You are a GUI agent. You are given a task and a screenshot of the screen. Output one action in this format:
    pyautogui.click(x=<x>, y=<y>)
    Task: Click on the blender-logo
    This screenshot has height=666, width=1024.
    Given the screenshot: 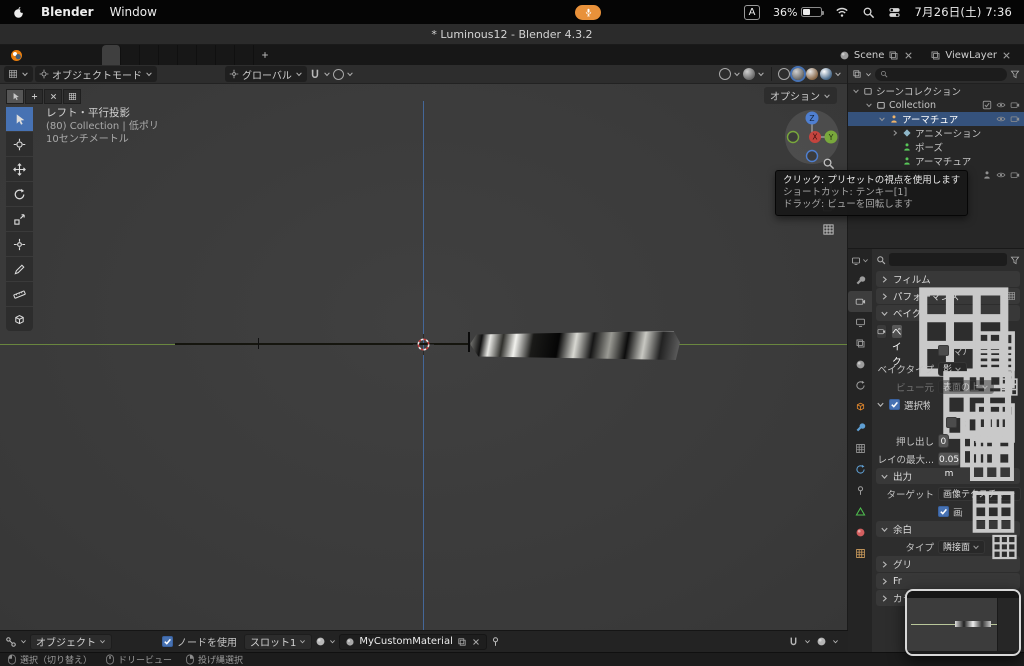 What is the action you would take?
    pyautogui.click(x=16, y=55)
    